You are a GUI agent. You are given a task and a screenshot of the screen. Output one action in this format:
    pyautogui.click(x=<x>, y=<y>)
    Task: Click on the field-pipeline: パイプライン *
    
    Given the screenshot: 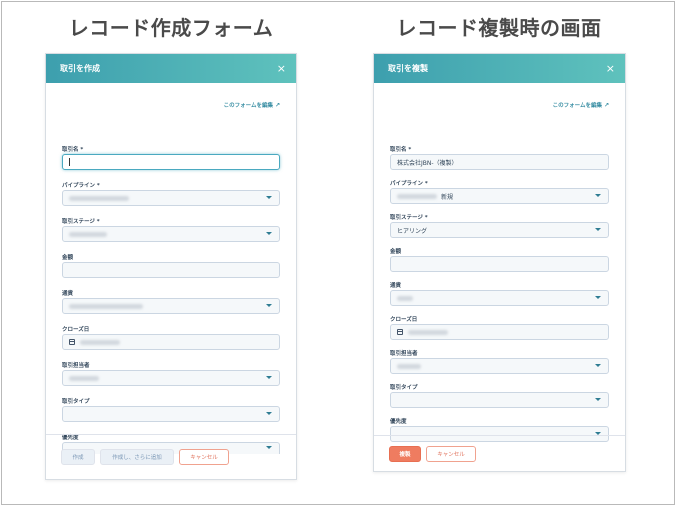 What is the action you would take?
    pyautogui.click(x=171, y=193)
    